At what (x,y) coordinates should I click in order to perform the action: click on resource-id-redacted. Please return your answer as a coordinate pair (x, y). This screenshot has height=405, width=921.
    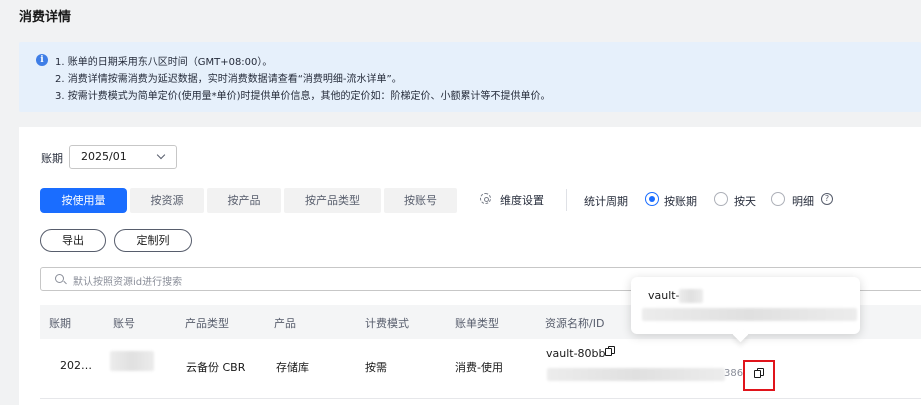
    Looking at the image, I should click on (636, 374).